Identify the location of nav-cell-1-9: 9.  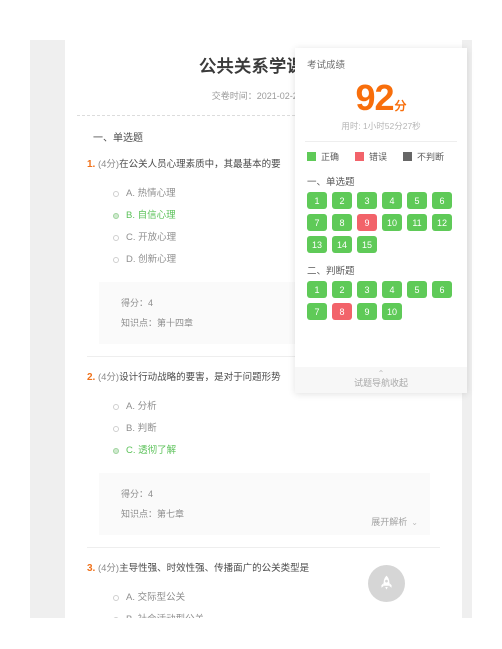
(367, 222).